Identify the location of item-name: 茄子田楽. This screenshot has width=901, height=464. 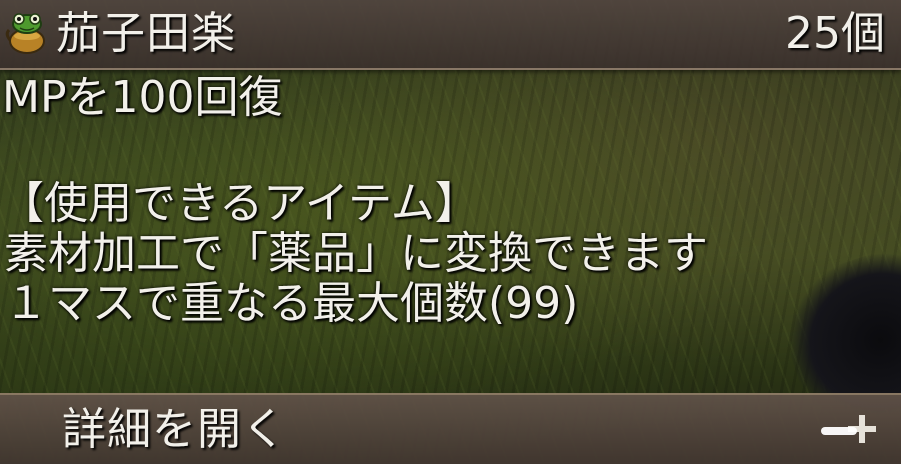
(146, 33).